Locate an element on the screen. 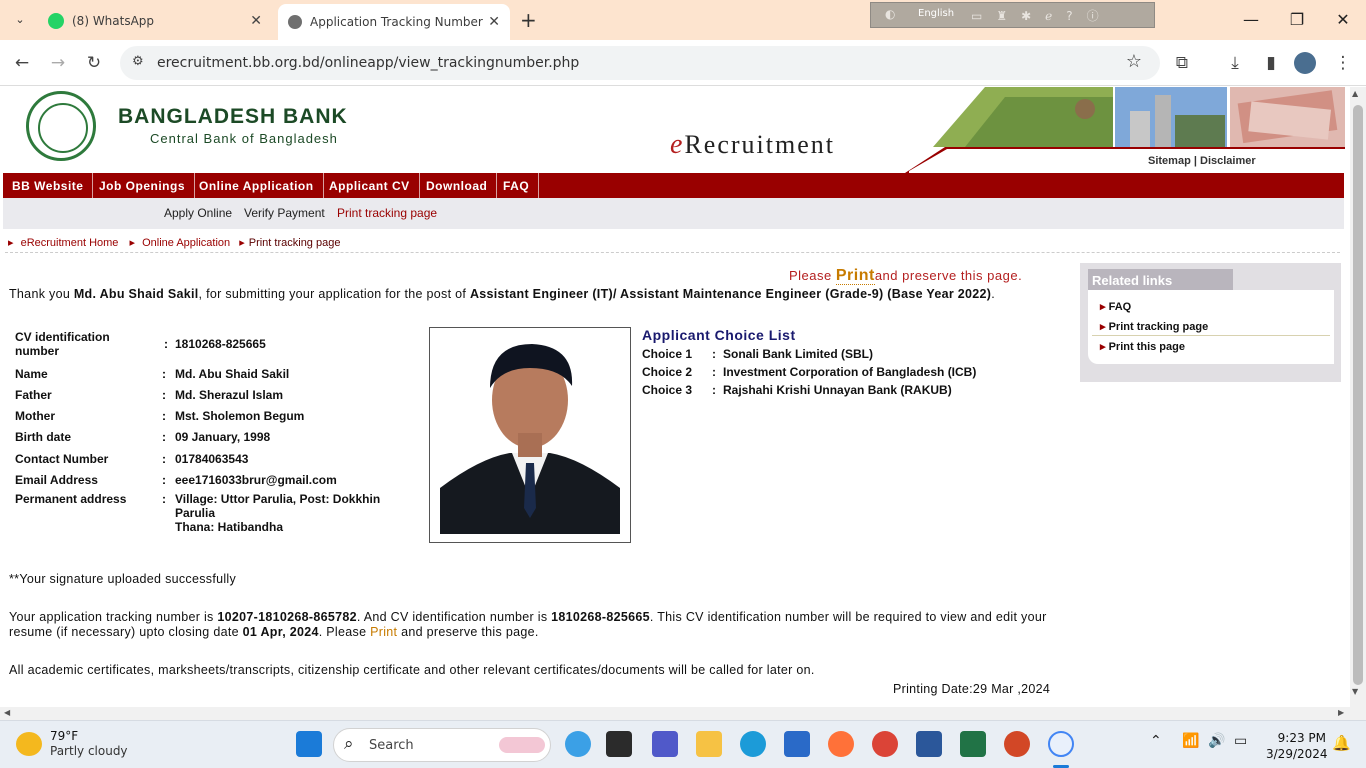 The width and height of the screenshot is (1366, 768). close-window-button: ✕ is located at coordinates (1343, 20).